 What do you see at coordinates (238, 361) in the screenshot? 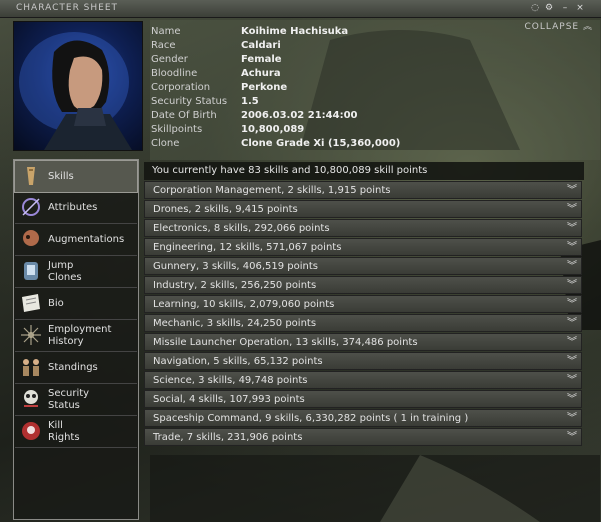
I see `skill-group-label: Navigation, 5 skills, 65,132 points` at bounding box center [238, 361].